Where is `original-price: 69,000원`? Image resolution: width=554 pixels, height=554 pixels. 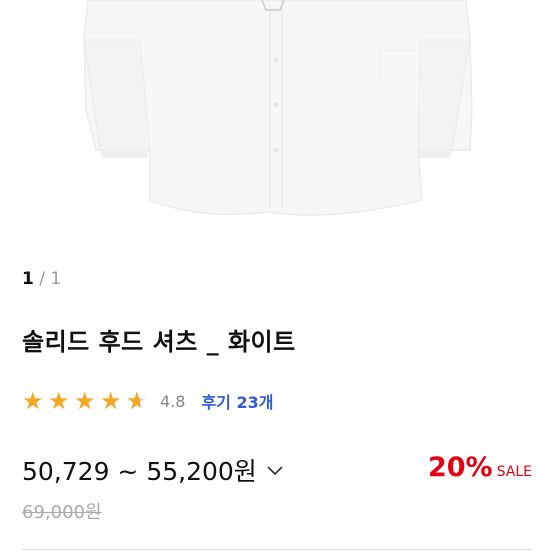
original-price: 69,000원 is located at coordinates (62, 512).